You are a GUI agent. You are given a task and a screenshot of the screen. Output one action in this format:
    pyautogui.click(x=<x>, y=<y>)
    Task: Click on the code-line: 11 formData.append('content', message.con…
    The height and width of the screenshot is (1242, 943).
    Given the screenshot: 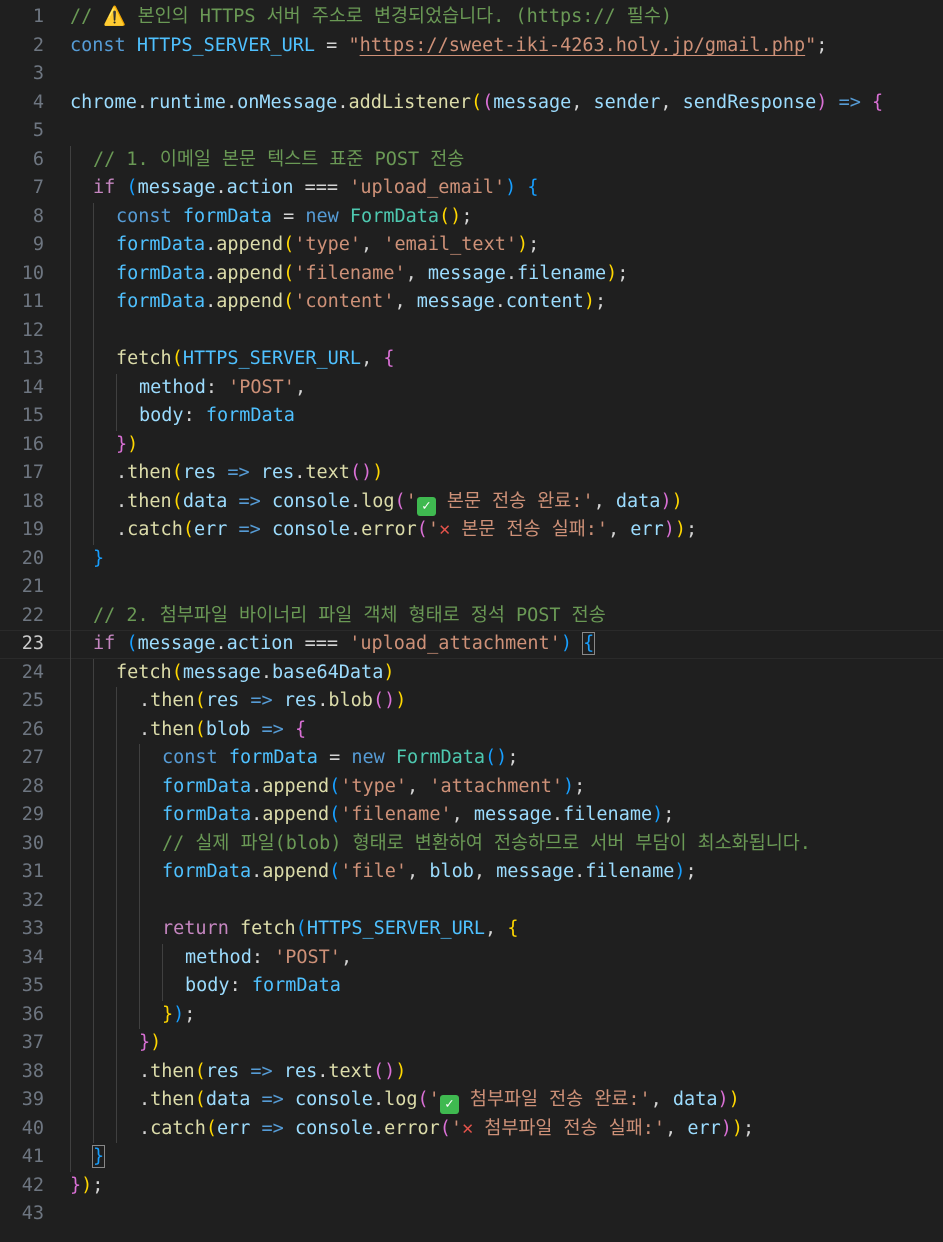 What is the action you would take?
    pyautogui.click(x=471, y=302)
    